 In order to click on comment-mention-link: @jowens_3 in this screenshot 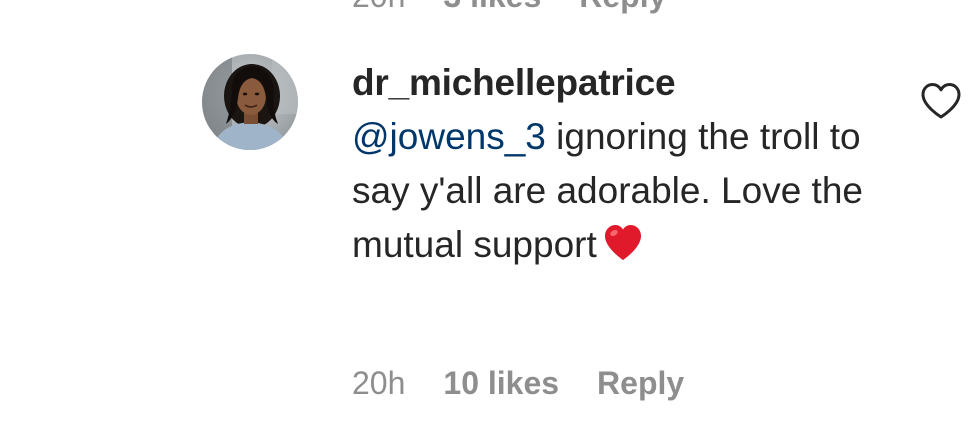, I will do `click(449, 136)`.